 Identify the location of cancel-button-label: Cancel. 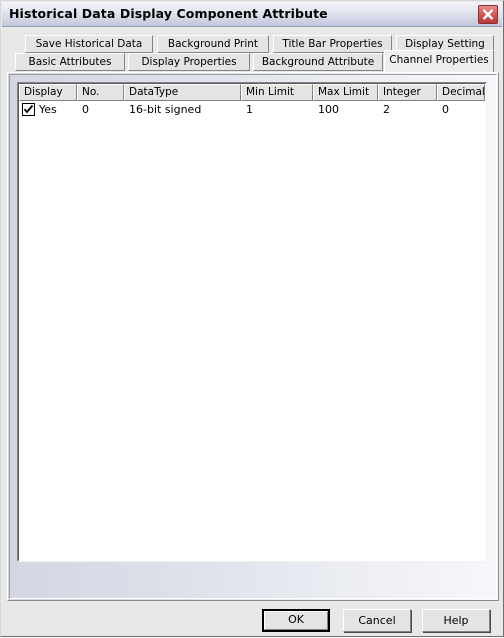
(377, 620).